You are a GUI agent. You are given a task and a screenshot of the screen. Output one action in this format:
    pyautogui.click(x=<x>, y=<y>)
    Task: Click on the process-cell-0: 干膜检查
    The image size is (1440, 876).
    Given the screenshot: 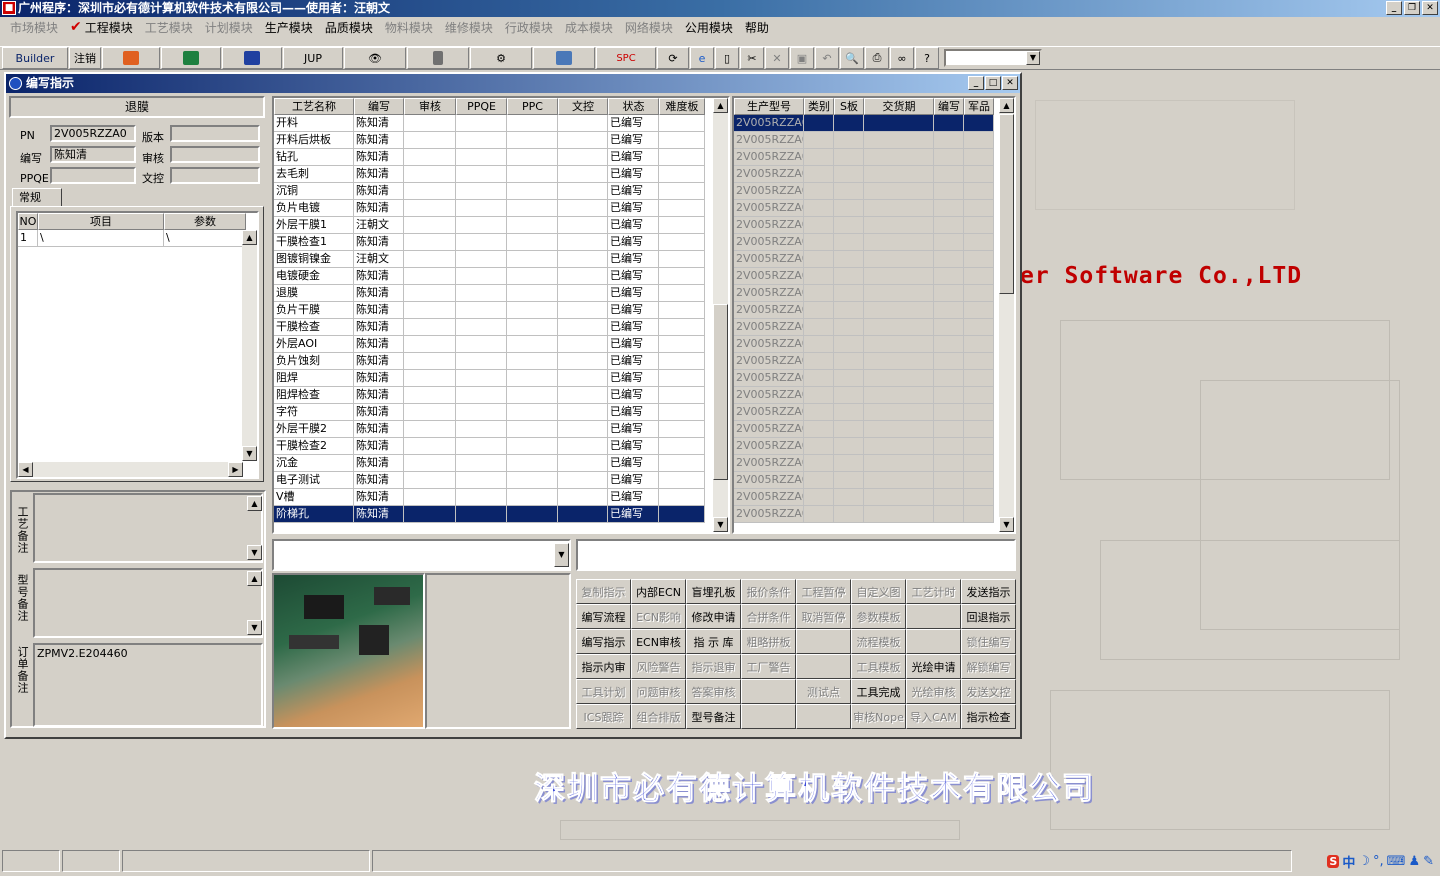 What is the action you would take?
    pyautogui.click(x=314, y=327)
    